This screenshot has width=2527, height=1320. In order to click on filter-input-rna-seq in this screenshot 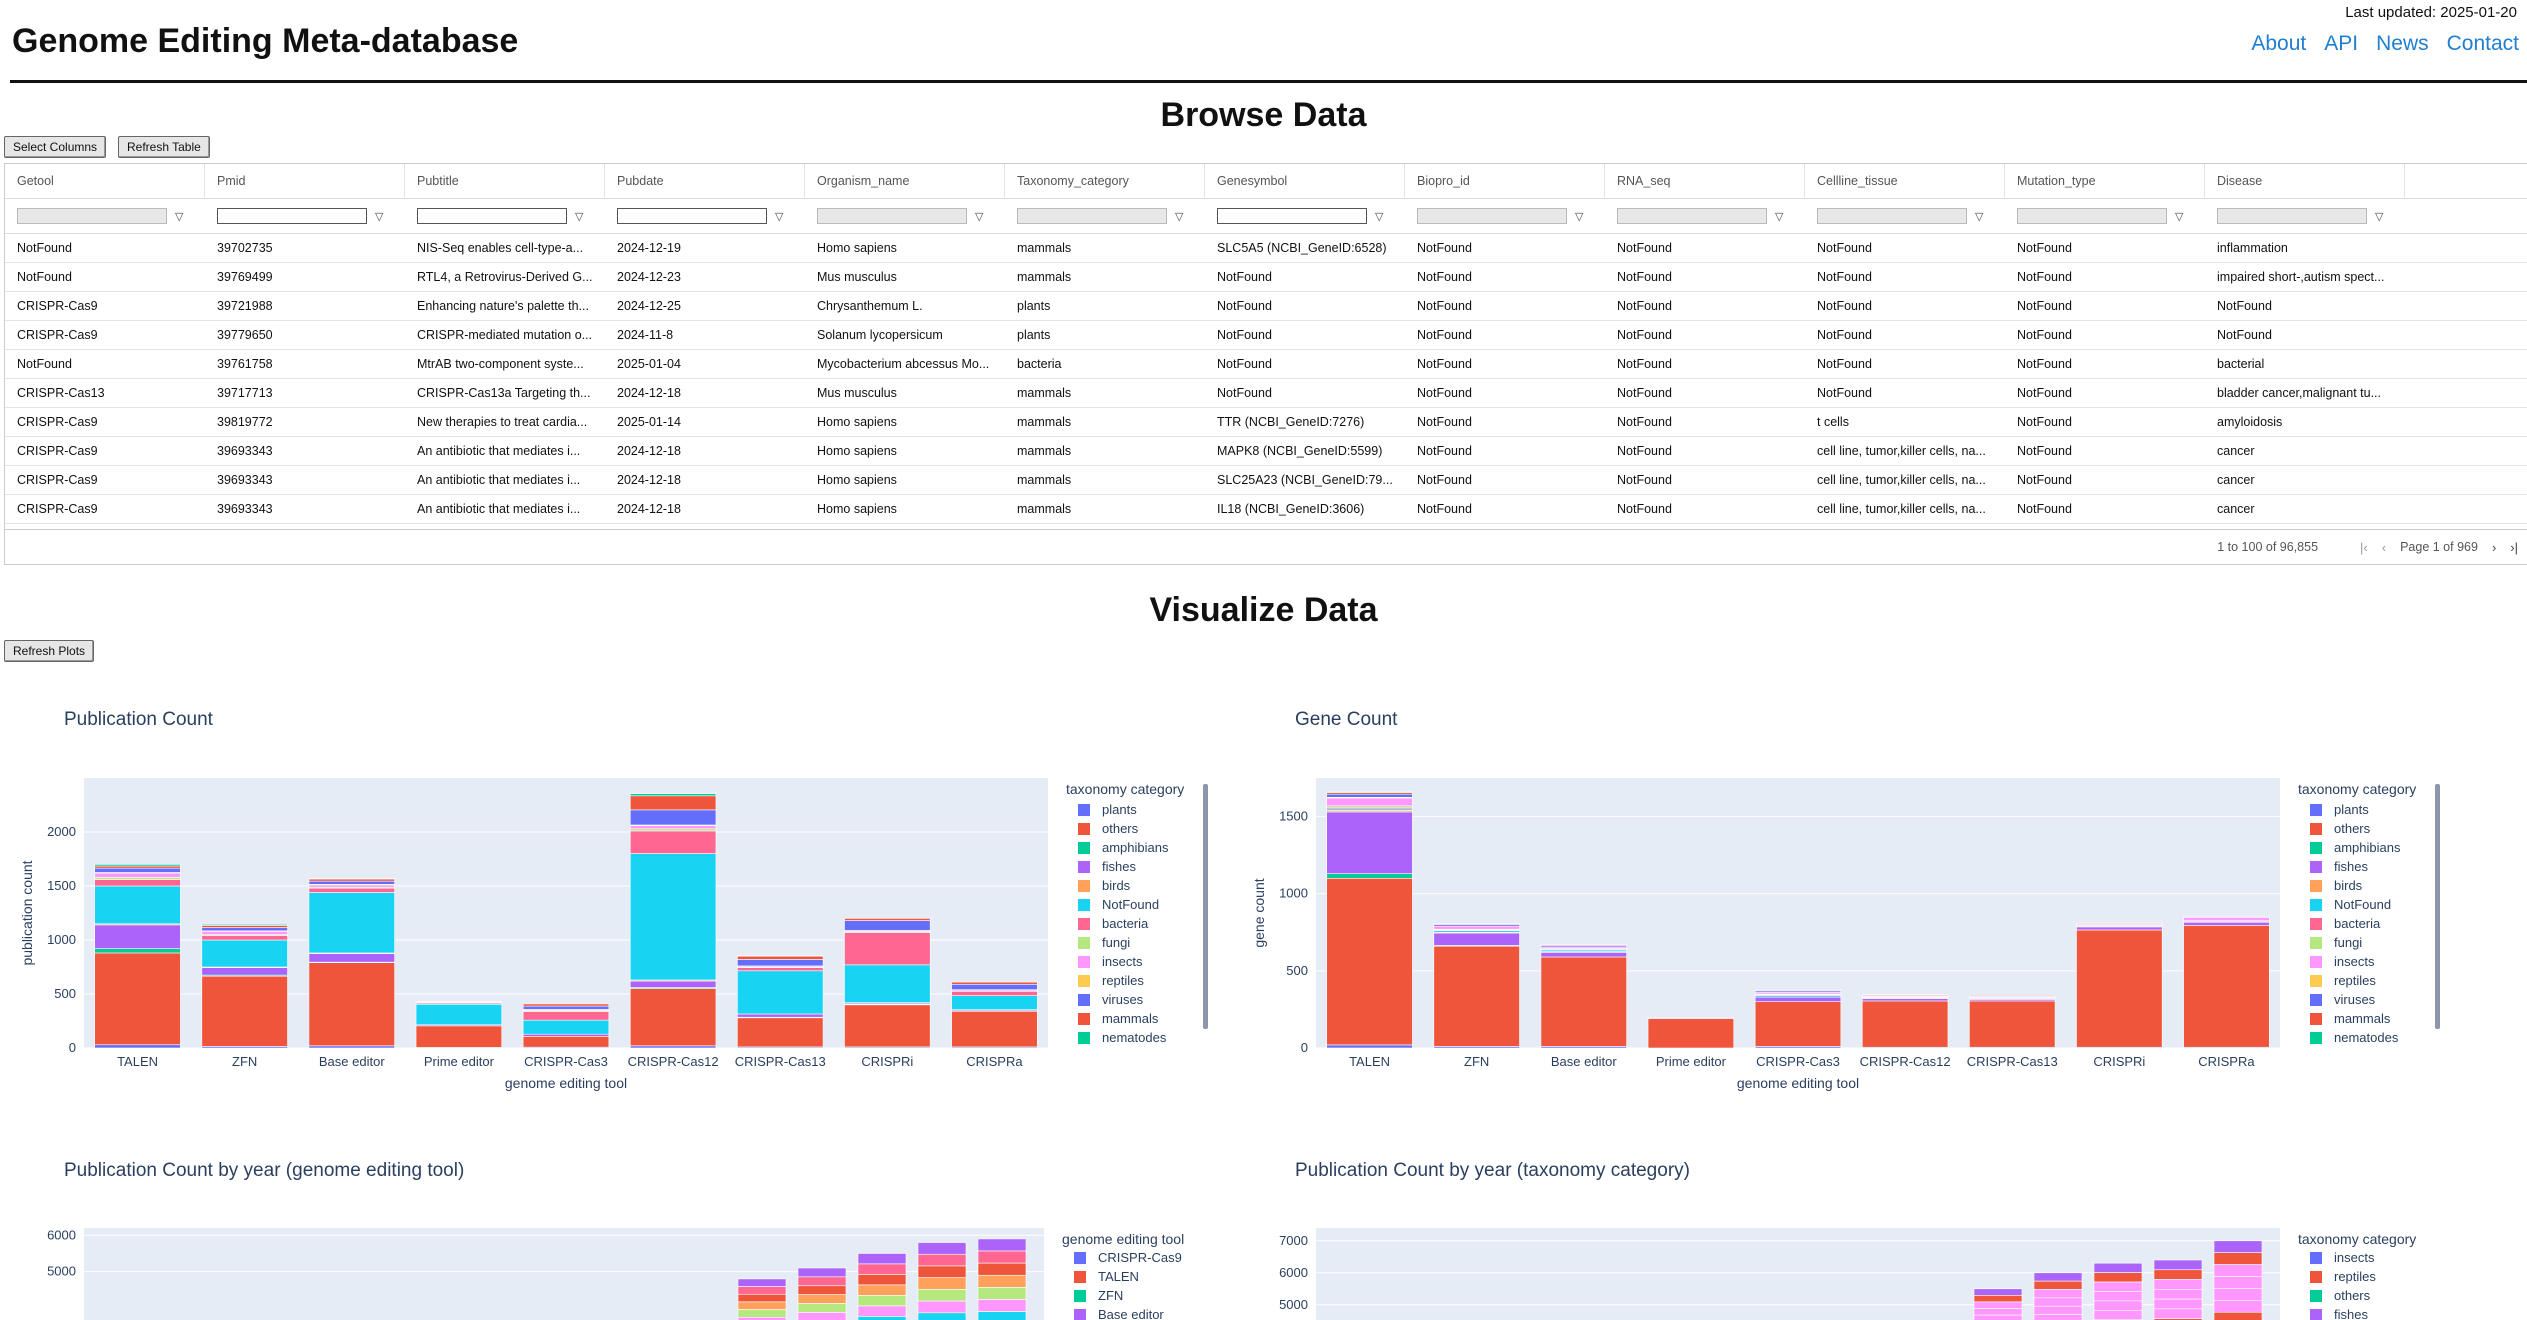, I will do `click(1692, 216)`.